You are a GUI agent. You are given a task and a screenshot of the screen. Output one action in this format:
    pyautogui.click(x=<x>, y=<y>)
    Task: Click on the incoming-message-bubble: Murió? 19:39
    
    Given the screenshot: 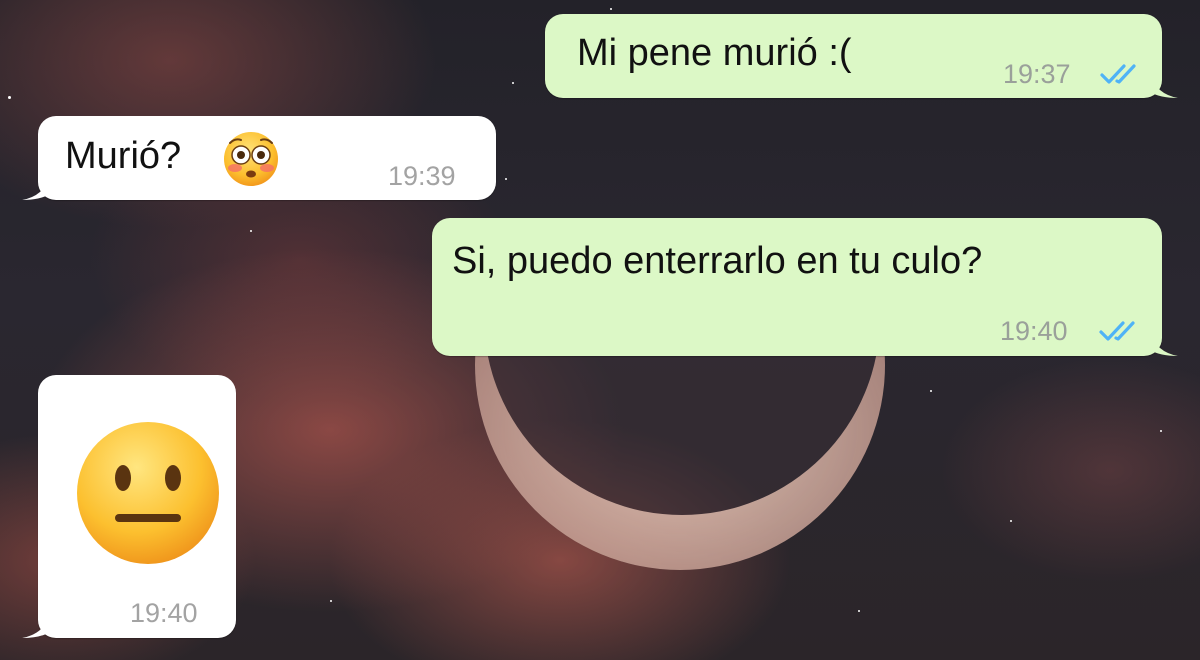 What is the action you would take?
    pyautogui.click(x=259, y=158)
    